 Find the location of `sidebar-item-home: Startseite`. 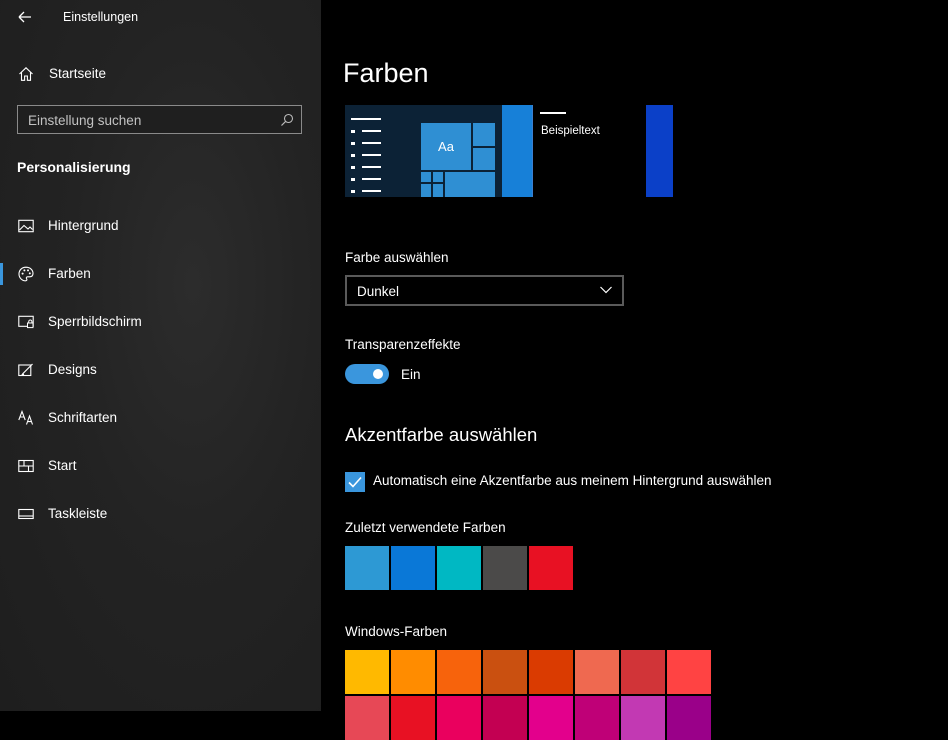

sidebar-item-home: Startseite is located at coordinates (160, 74).